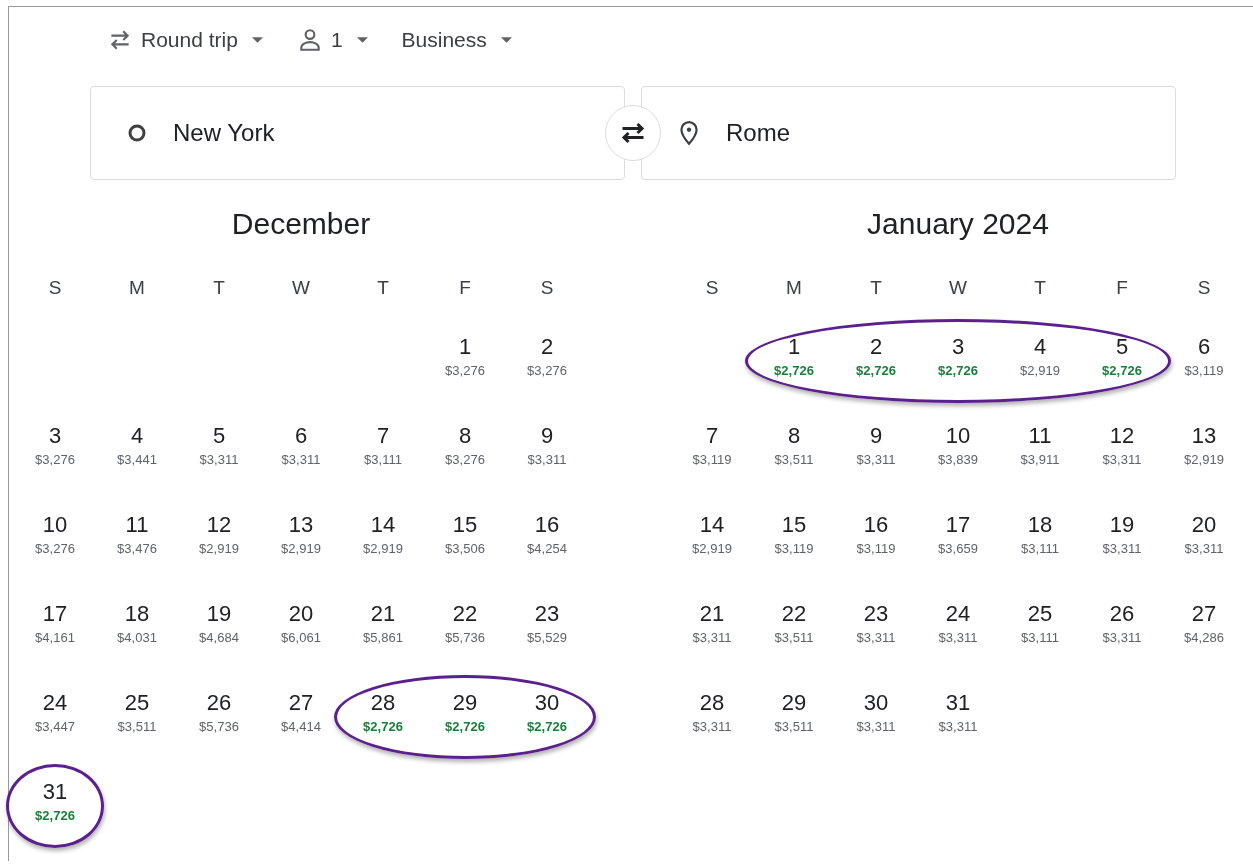 The image size is (1253, 867). Describe the element at coordinates (219, 703) in the screenshot. I see `day-cell: 26 $5,736` at that location.